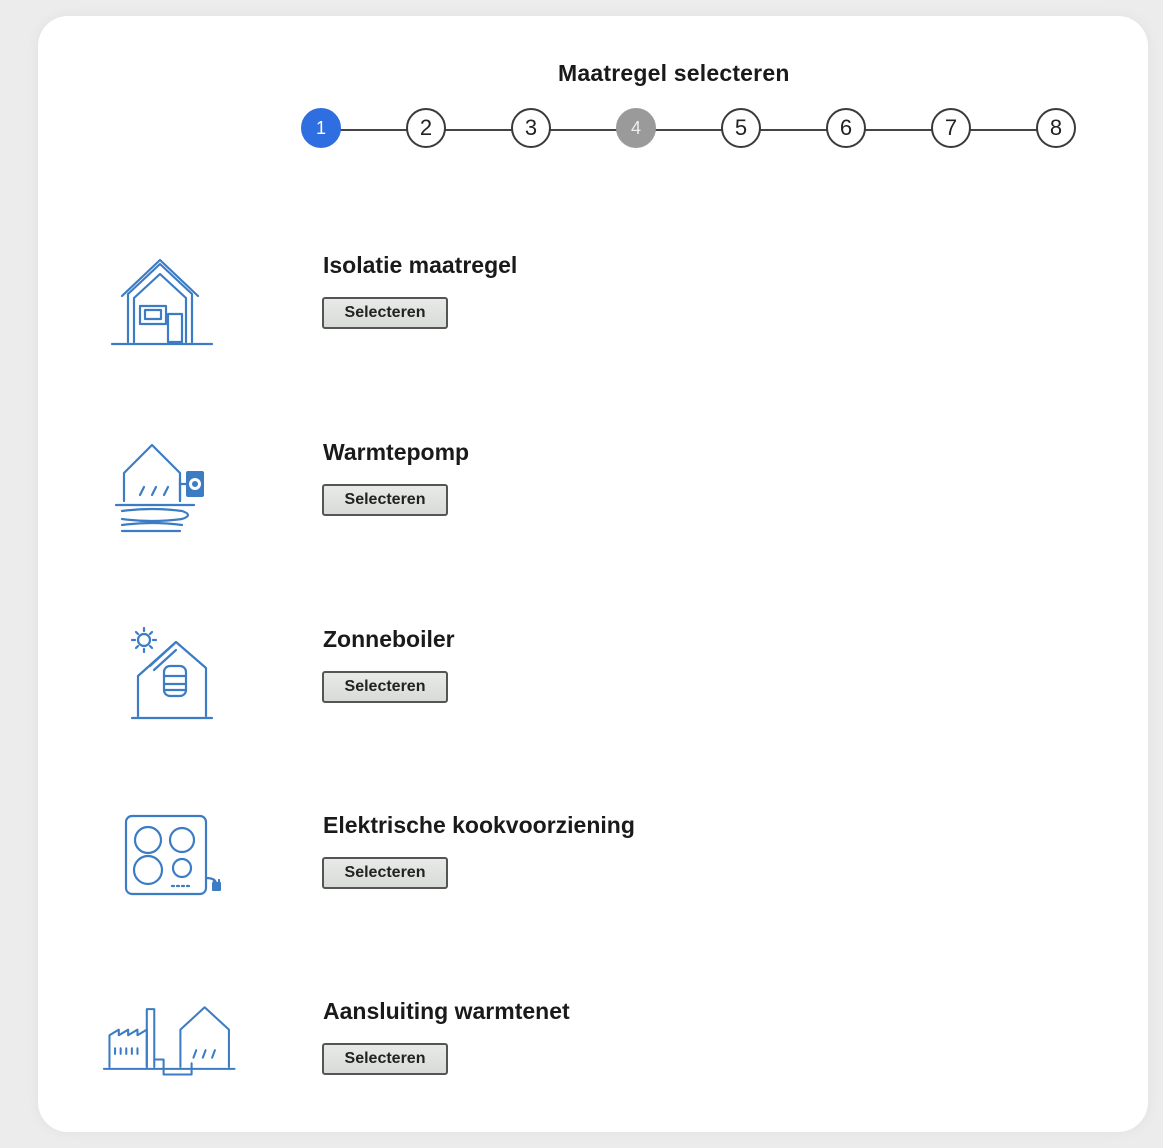 The height and width of the screenshot is (1148, 1163). I want to click on measure-title: Warmtepomp, so click(396, 452).